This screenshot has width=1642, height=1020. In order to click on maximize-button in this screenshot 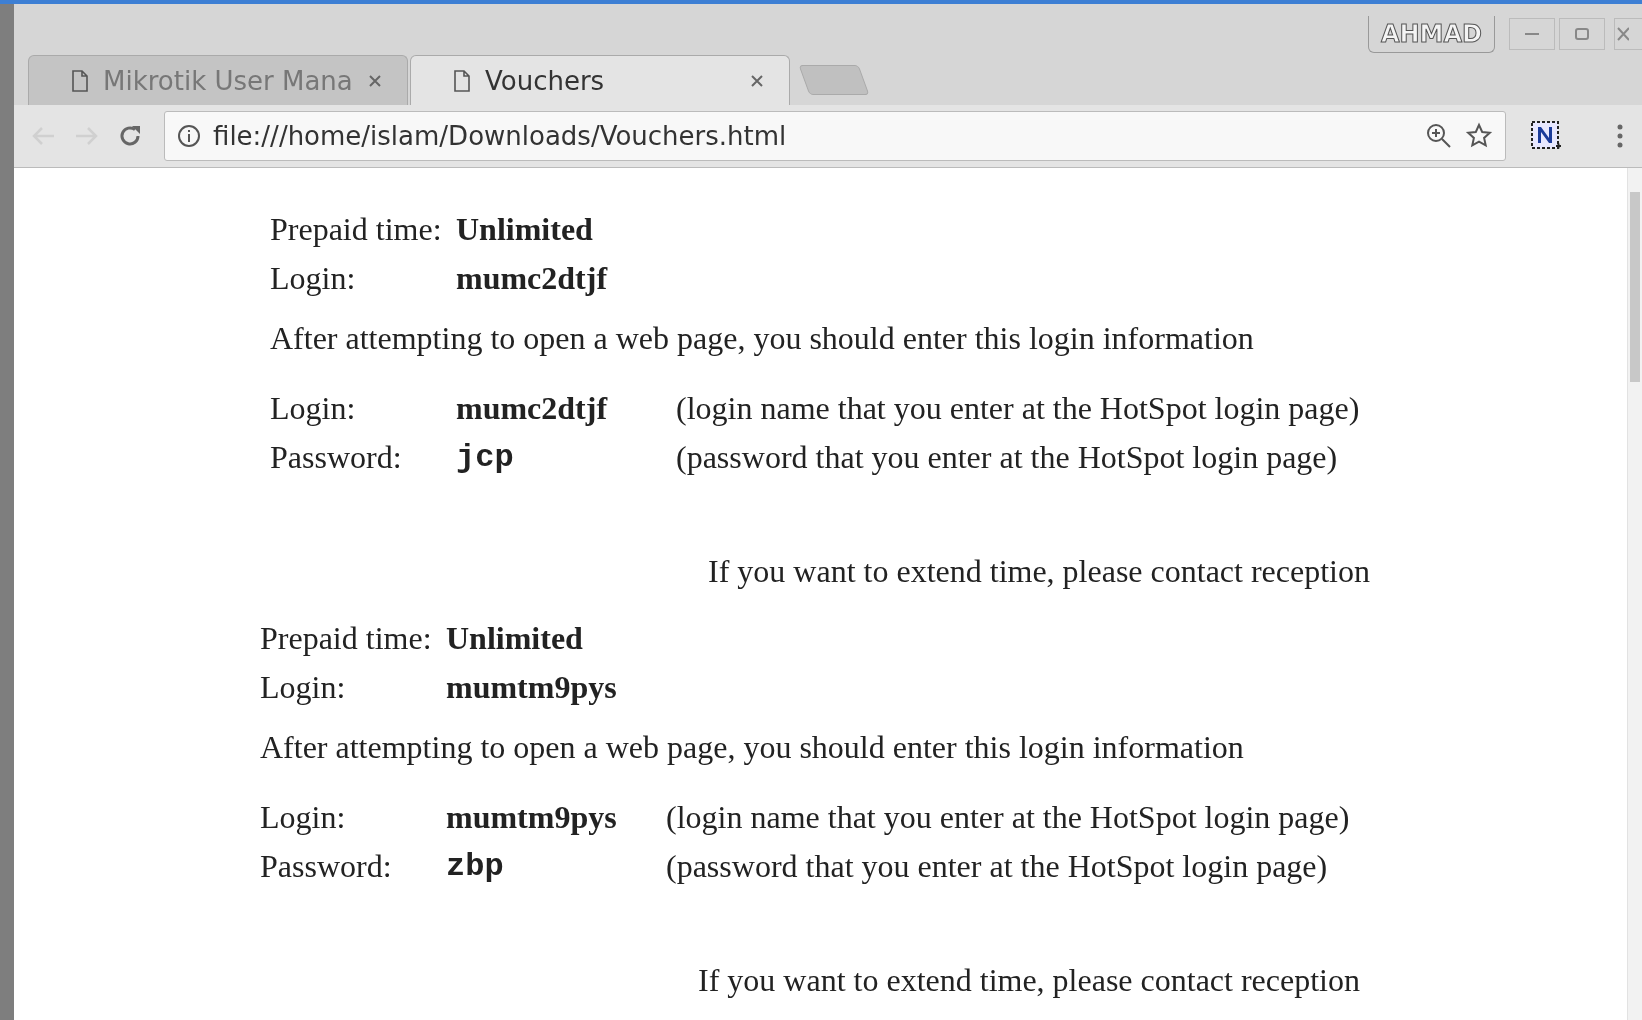, I will do `click(1582, 34)`.